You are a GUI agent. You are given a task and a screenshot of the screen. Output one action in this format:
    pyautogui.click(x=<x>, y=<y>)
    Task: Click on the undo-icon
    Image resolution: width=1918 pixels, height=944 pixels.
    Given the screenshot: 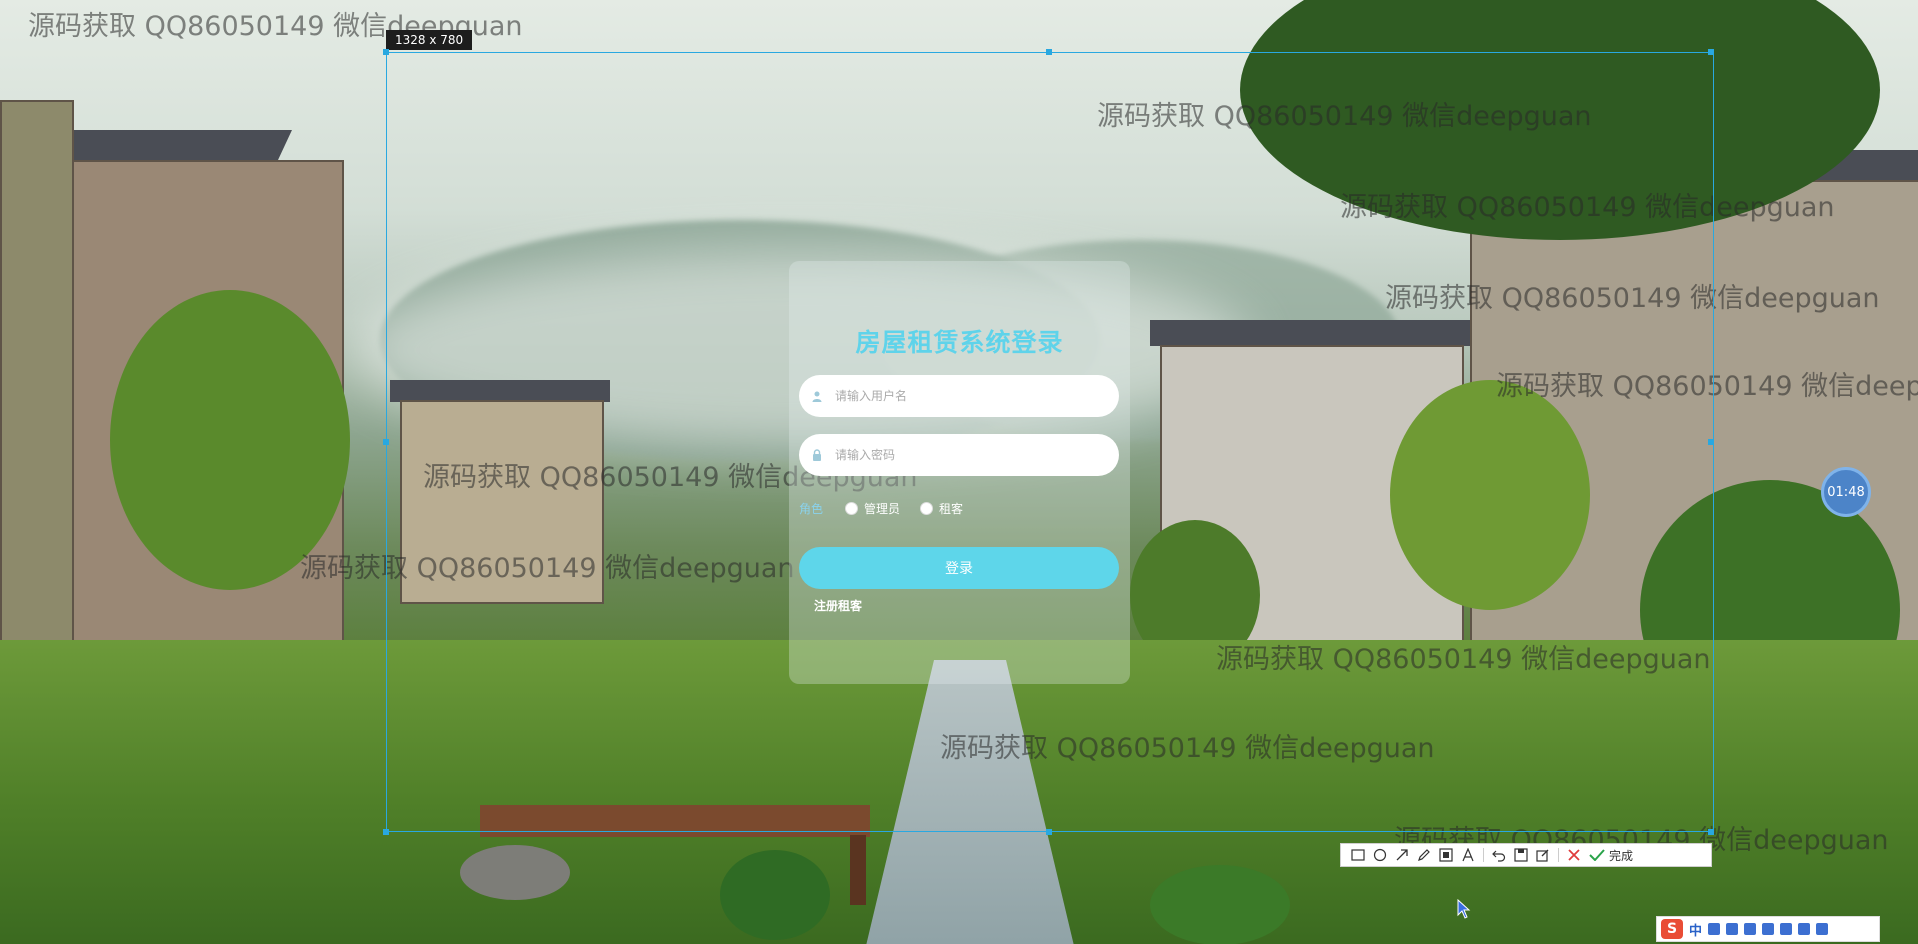 What is the action you would take?
    pyautogui.click(x=1499, y=855)
    